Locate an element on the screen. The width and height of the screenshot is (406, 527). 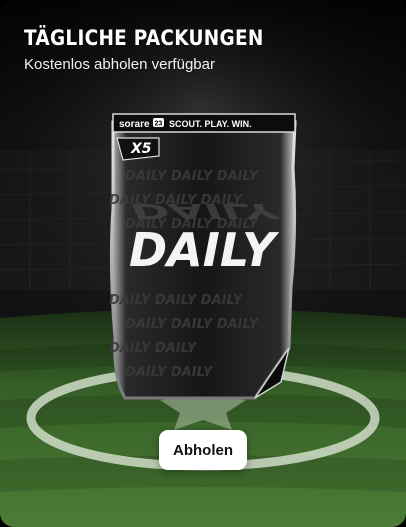
card-title: TÄGLICHE PACKUNGEN is located at coordinates (144, 38).